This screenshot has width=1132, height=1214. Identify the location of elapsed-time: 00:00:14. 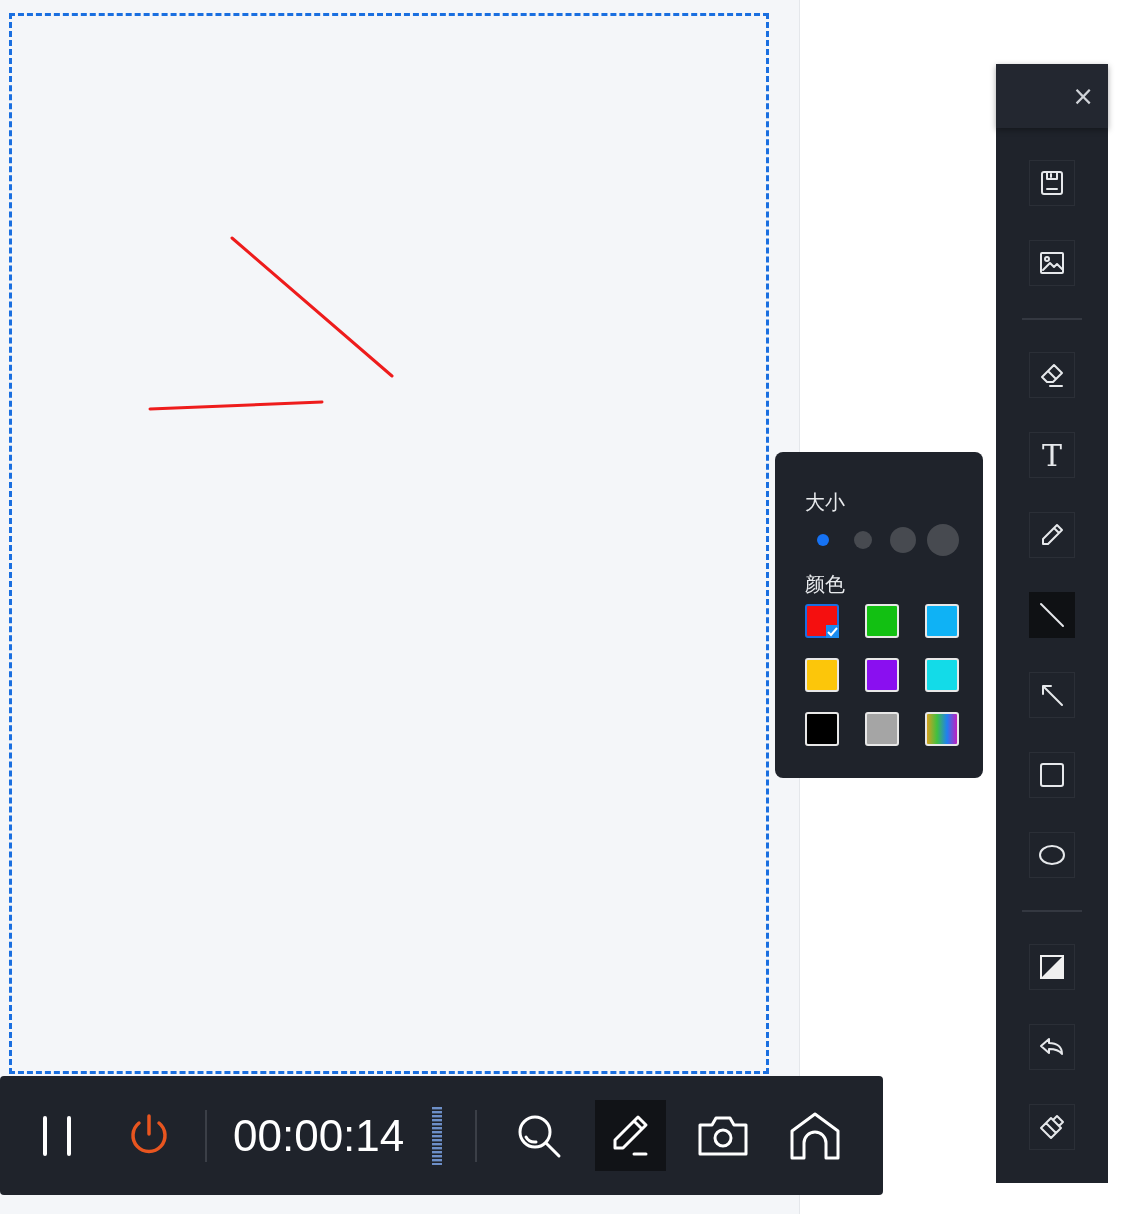
(319, 1135).